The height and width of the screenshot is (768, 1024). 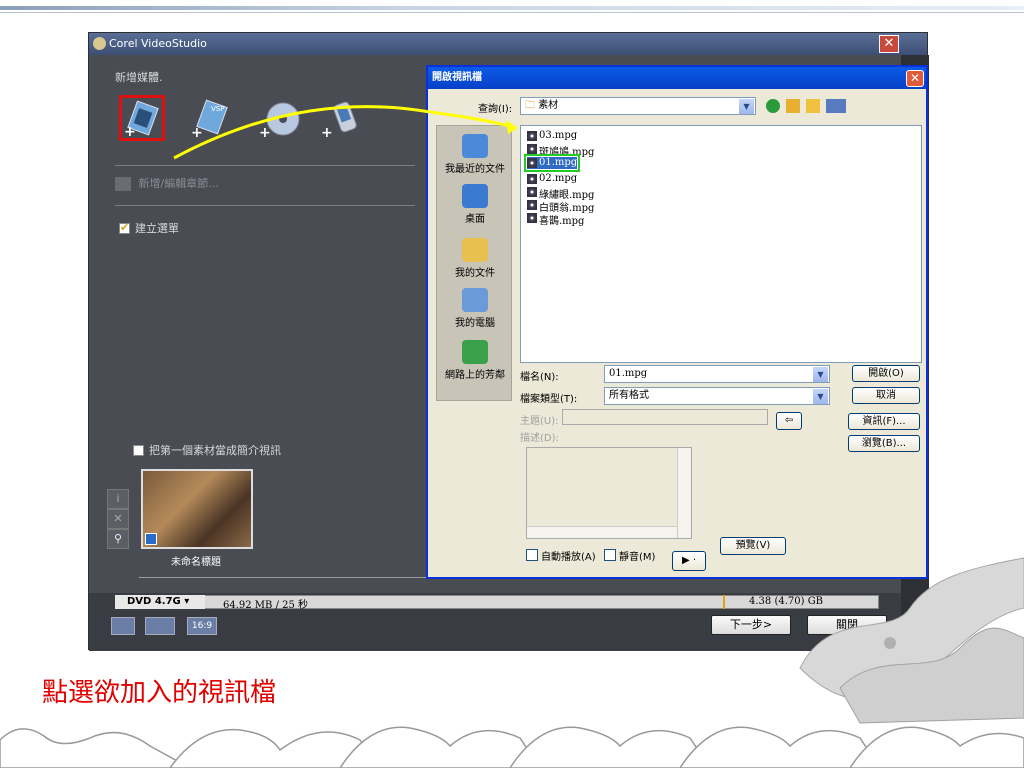 What do you see at coordinates (512, 127) in the screenshot?
I see `arrowhead-icon` at bounding box center [512, 127].